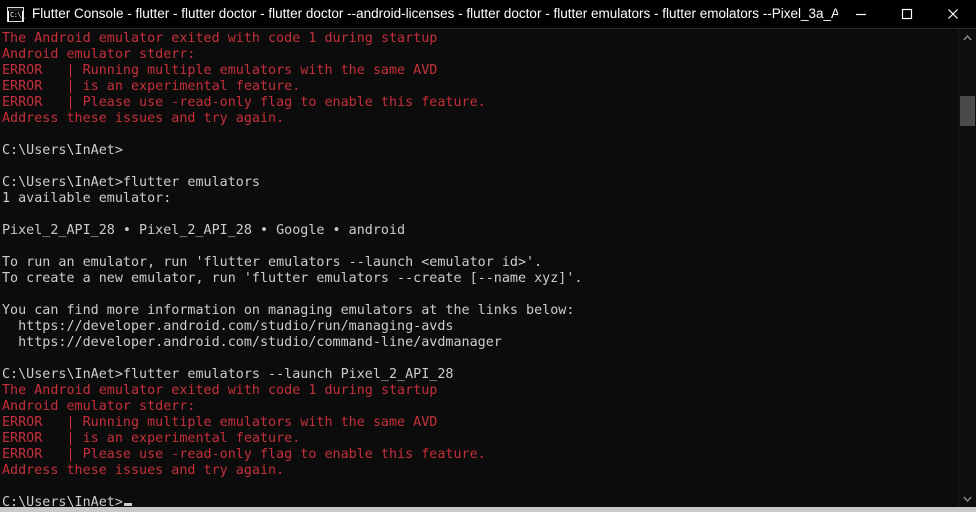 This screenshot has width=976, height=512. What do you see at coordinates (488, 509) in the screenshot?
I see `window-bottom-edge` at bounding box center [488, 509].